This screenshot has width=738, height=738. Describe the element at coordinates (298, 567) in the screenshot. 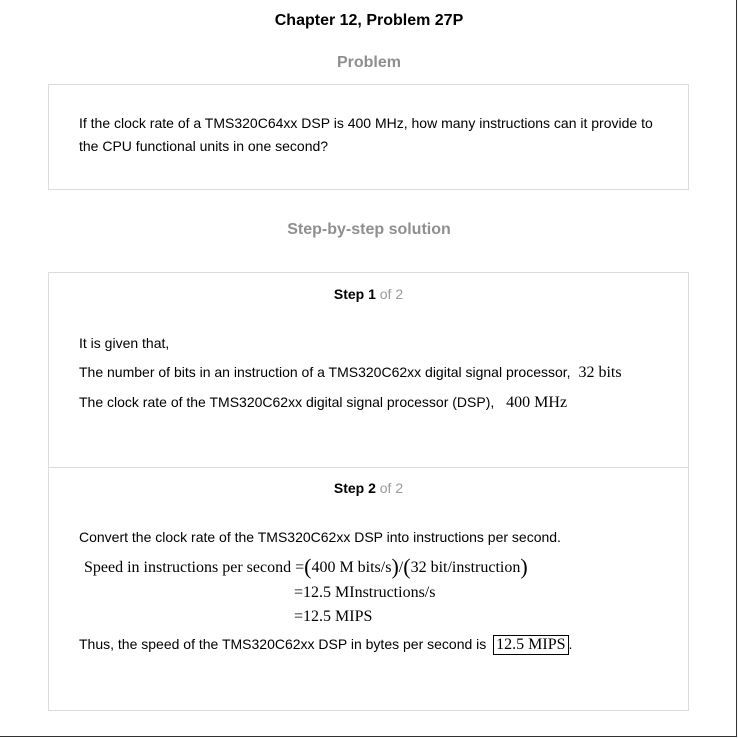

I see `equals-sign: =` at that location.